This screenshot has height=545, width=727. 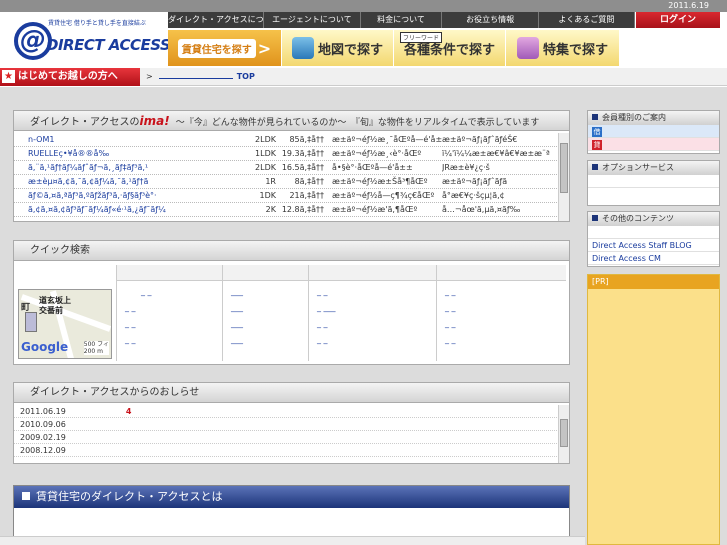 What do you see at coordinates (586, 20) in the screenshot?
I see `nav-faq: よくあるご質問` at bounding box center [586, 20].